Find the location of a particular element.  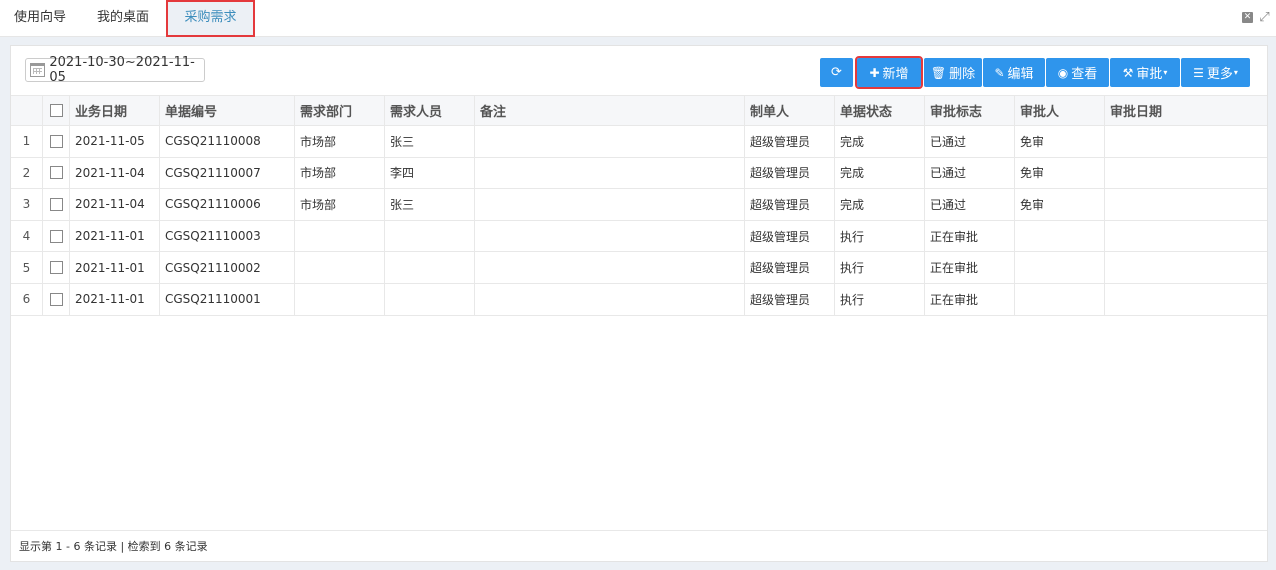

table-row: 4 2021-11-01 CGSQ21110003 超级管理员 执行 正在审批 is located at coordinates (639, 236).